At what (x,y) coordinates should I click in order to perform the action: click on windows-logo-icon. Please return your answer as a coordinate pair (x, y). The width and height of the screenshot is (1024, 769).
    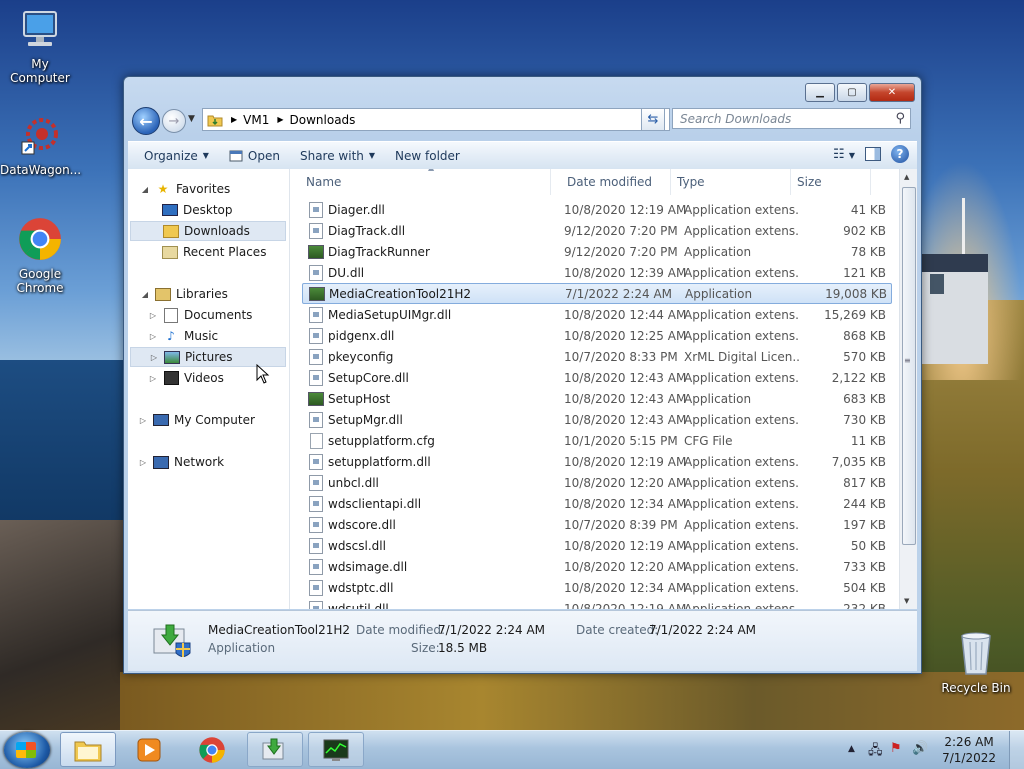
    Looking at the image, I should click on (26, 750).